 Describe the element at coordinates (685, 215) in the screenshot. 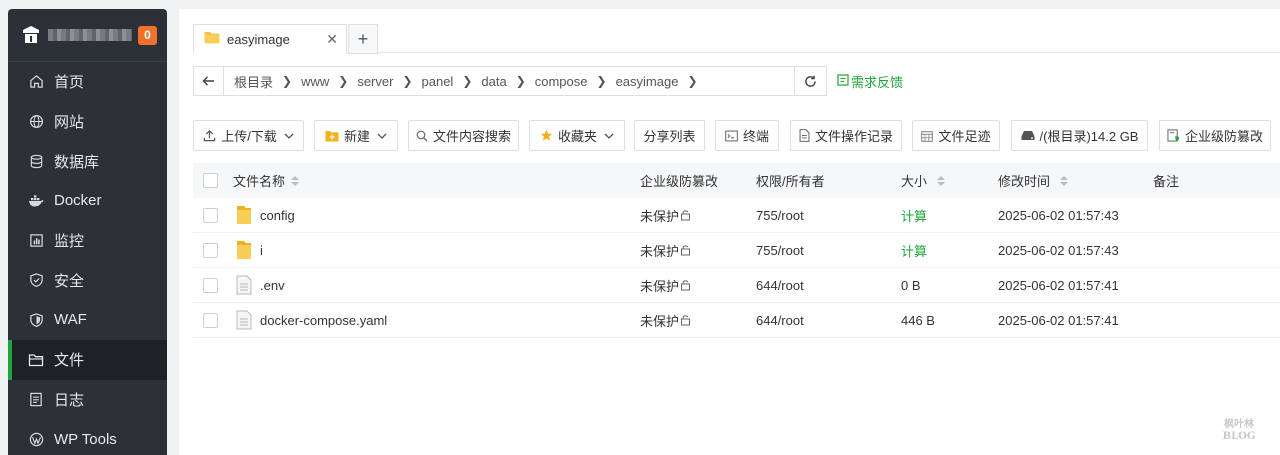

I see `lock-icon` at that location.